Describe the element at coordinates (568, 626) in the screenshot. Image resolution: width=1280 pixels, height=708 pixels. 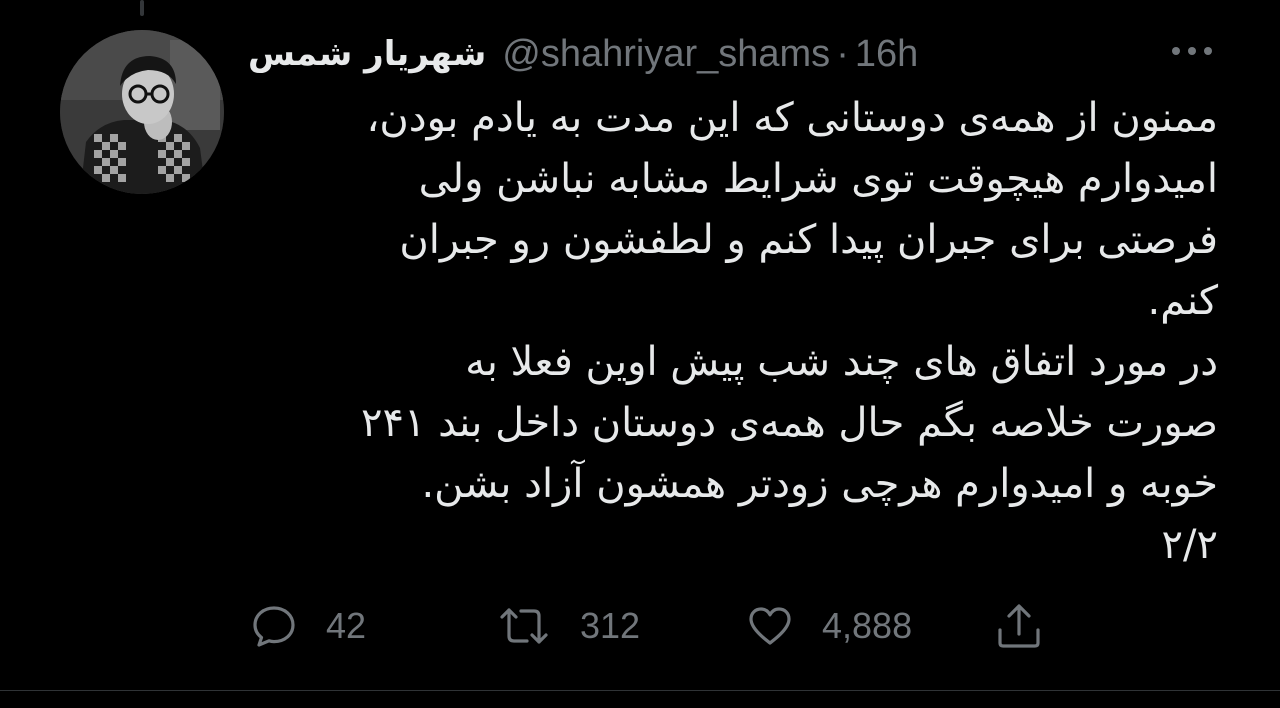
I see `retweet-button: 312` at that location.